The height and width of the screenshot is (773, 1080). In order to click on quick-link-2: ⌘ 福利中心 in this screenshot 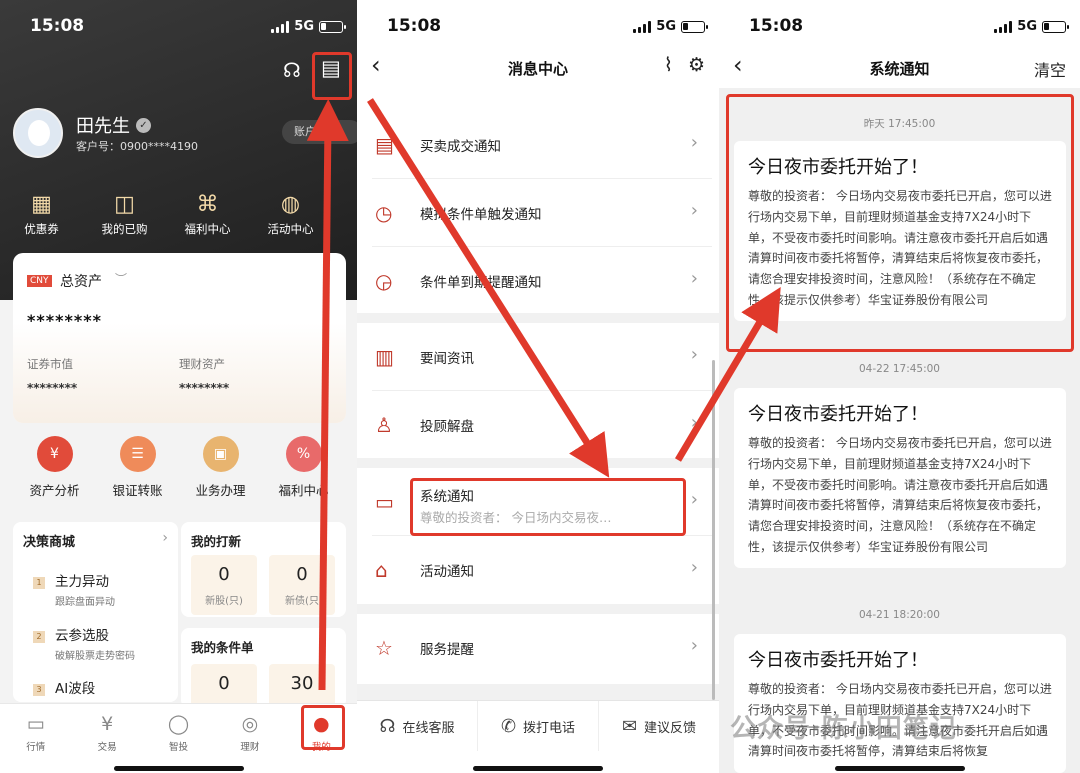, I will do `click(207, 214)`.